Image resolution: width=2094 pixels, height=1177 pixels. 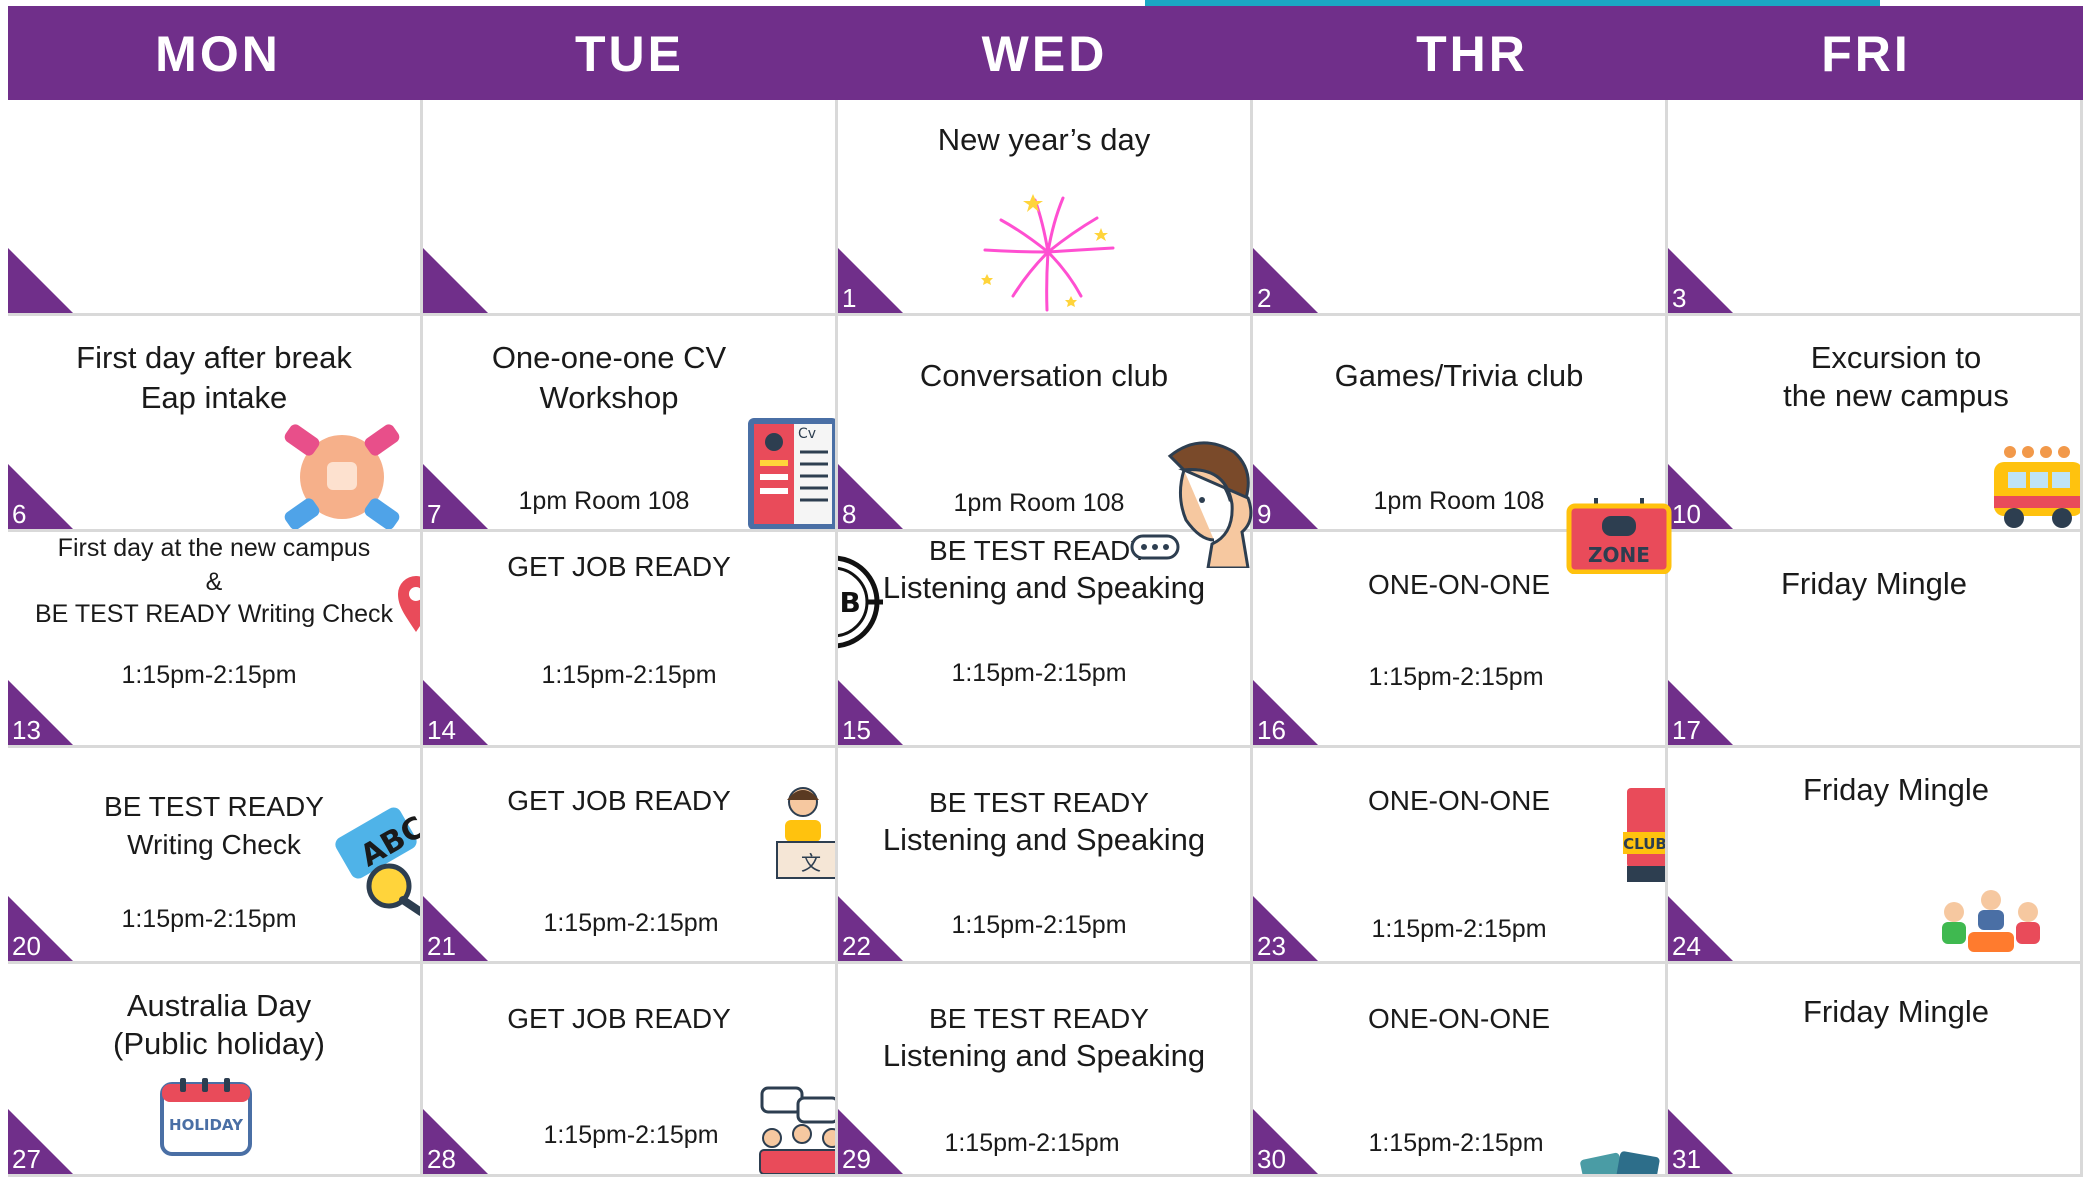 I want to click on event-title: Games/Trivia club, so click(x=1459, y=375).